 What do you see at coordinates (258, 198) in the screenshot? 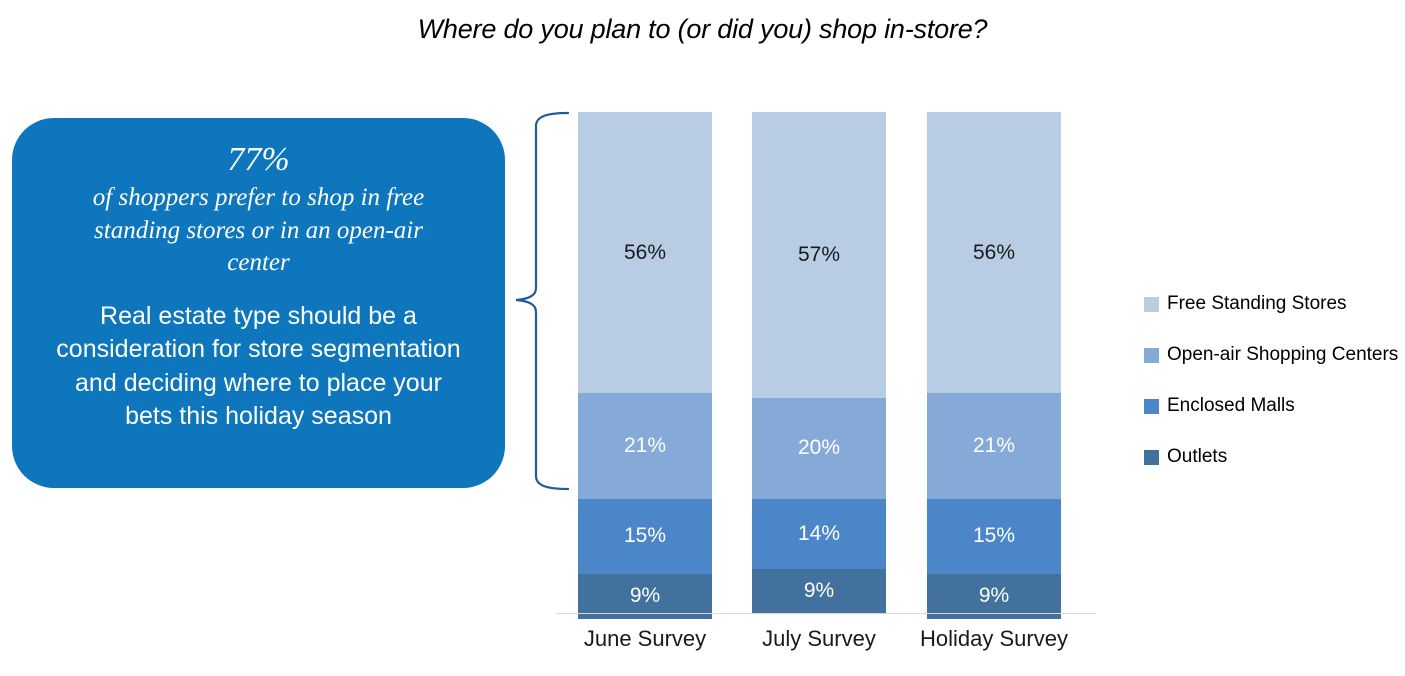
I see `callout-serif-line-1: of shoppers prefer to shop in free` at bounding box center [258, 198].